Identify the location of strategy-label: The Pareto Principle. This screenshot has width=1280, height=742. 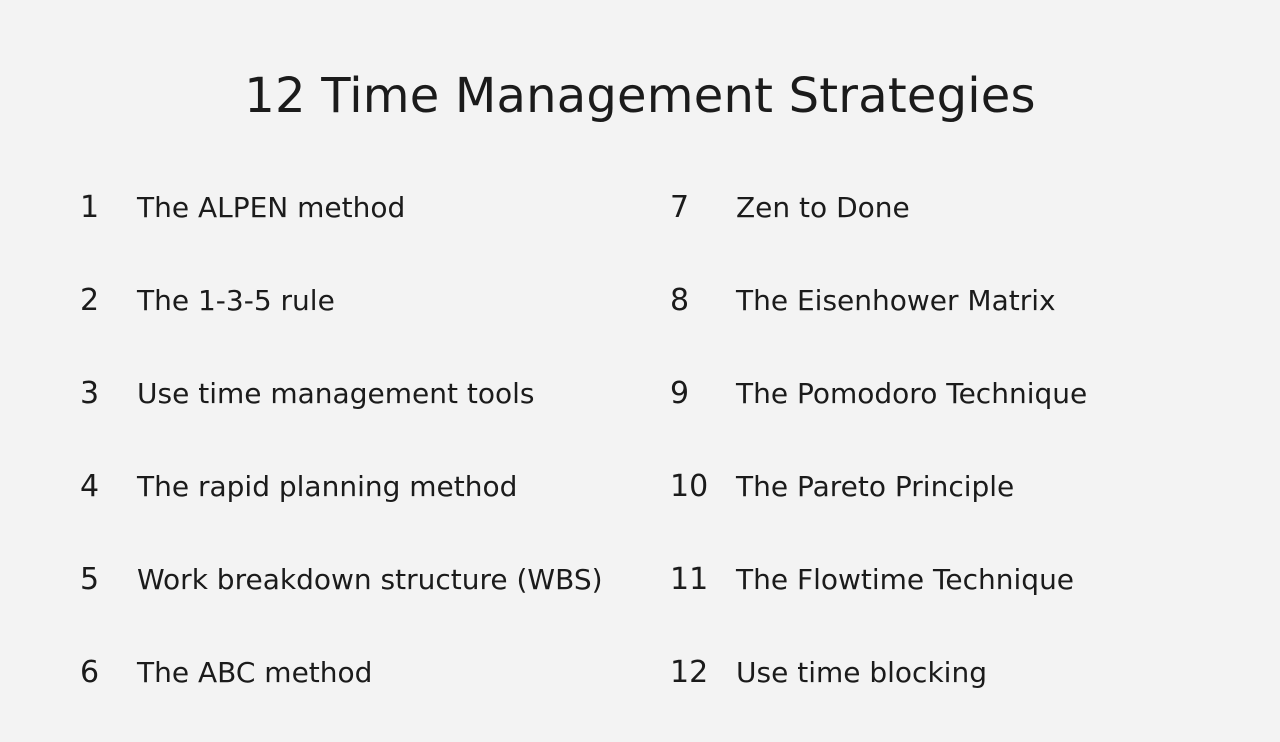
(875, 486).